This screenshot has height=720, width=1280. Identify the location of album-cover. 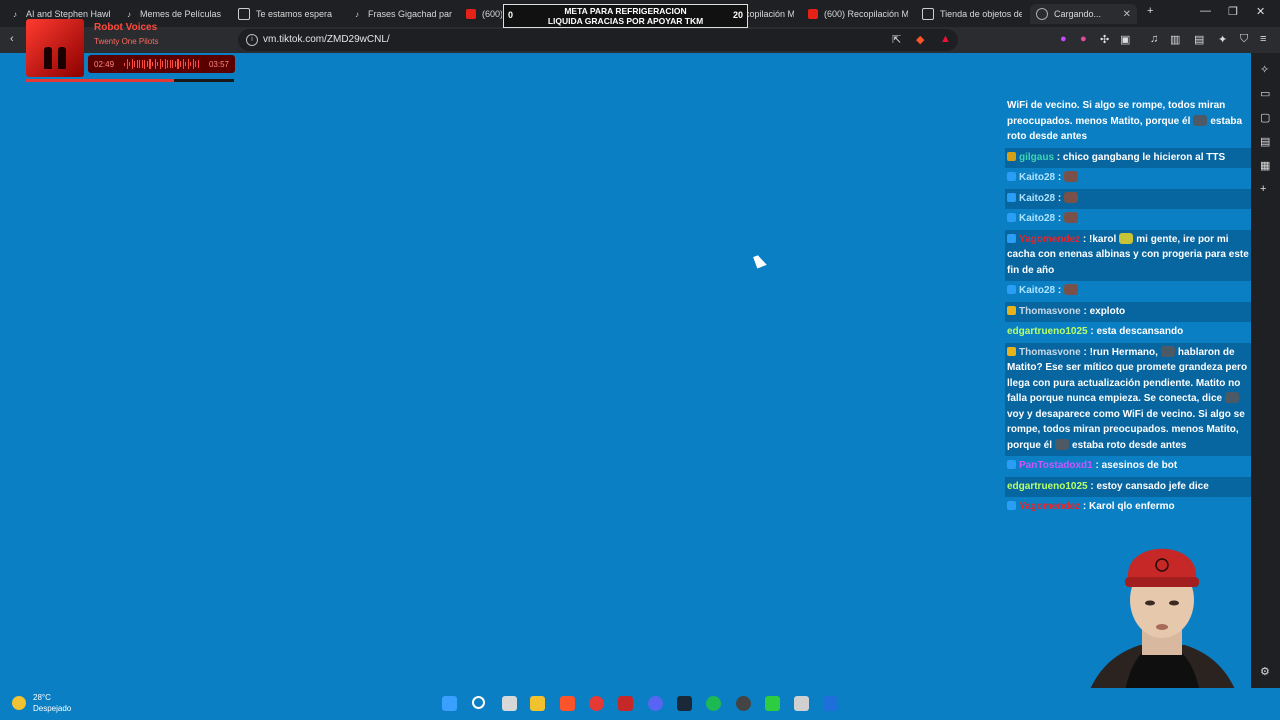
(55, 48).